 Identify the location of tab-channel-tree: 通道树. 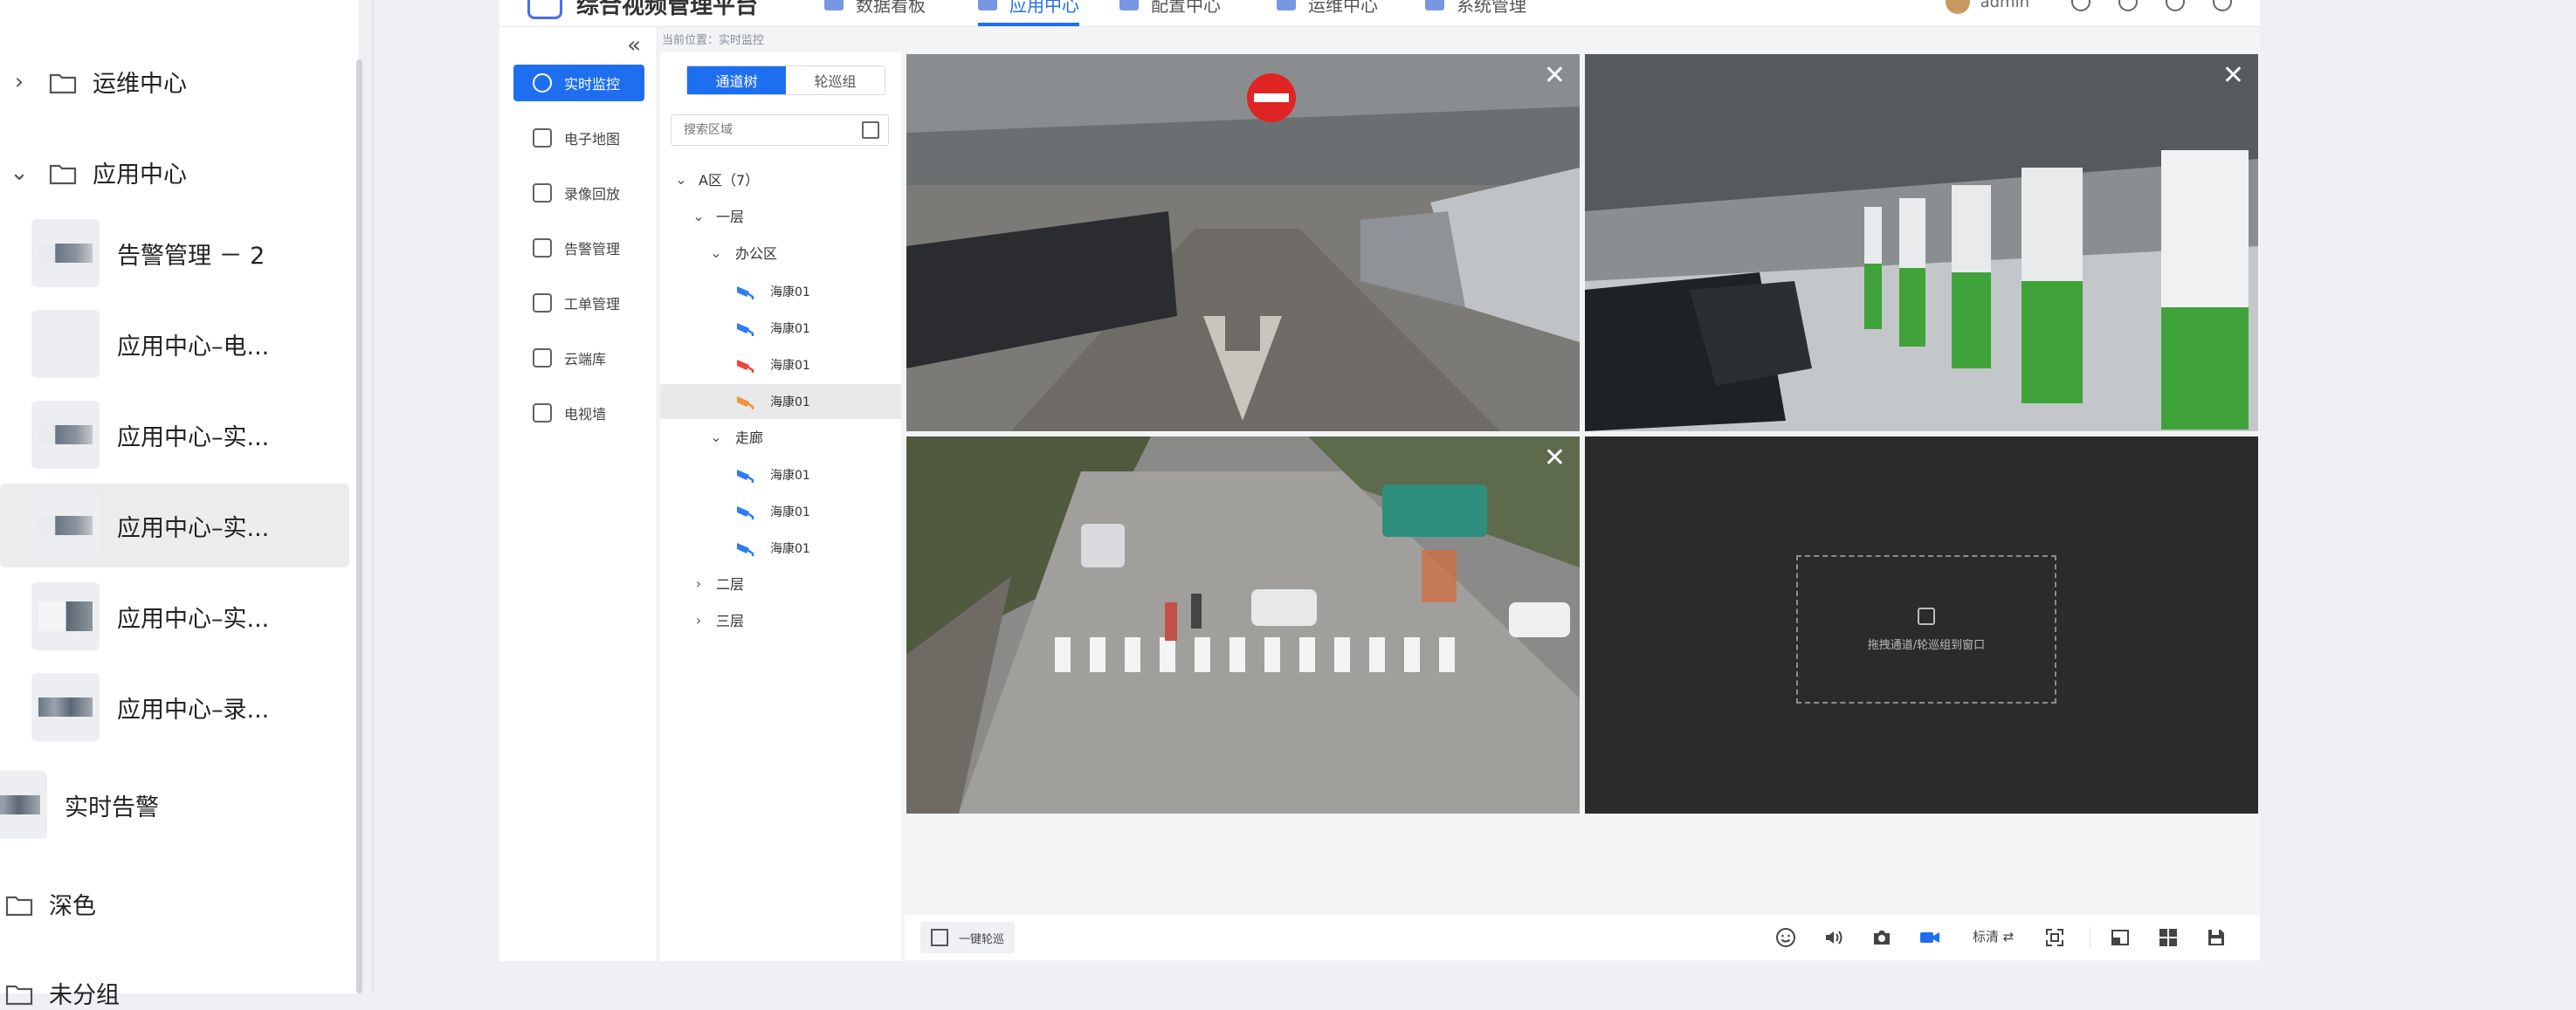
(736, 80).